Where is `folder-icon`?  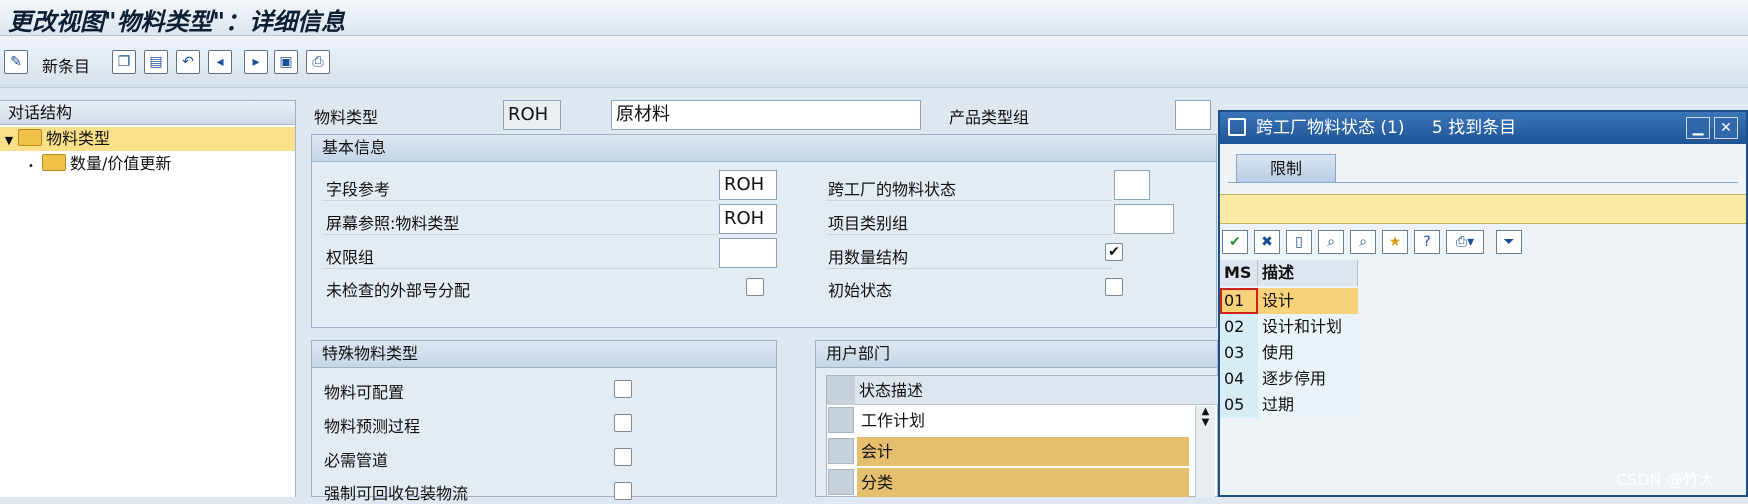
folder-icon is located at coordinates (54, 162).